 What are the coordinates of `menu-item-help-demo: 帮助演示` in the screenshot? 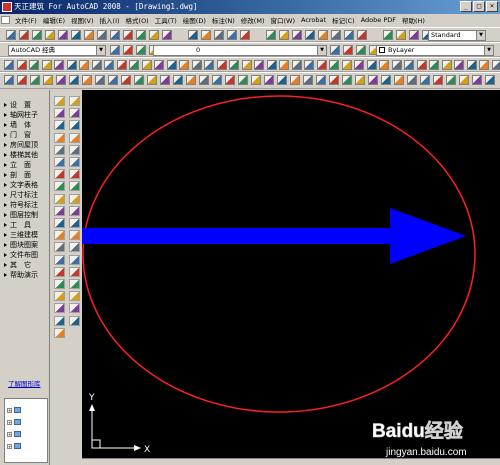 It's located at (21, 275).